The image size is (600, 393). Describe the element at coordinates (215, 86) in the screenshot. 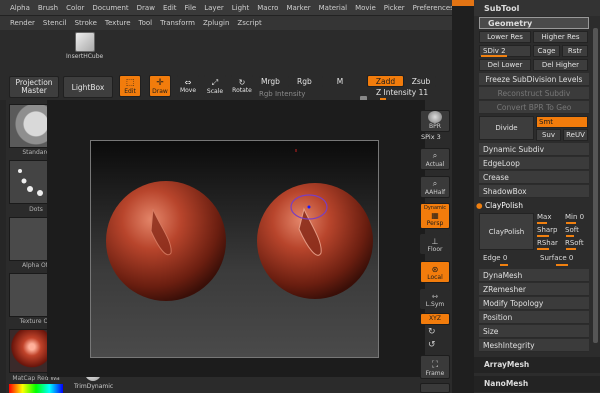

I see `scale-button: ⤢ Scale` at that location.